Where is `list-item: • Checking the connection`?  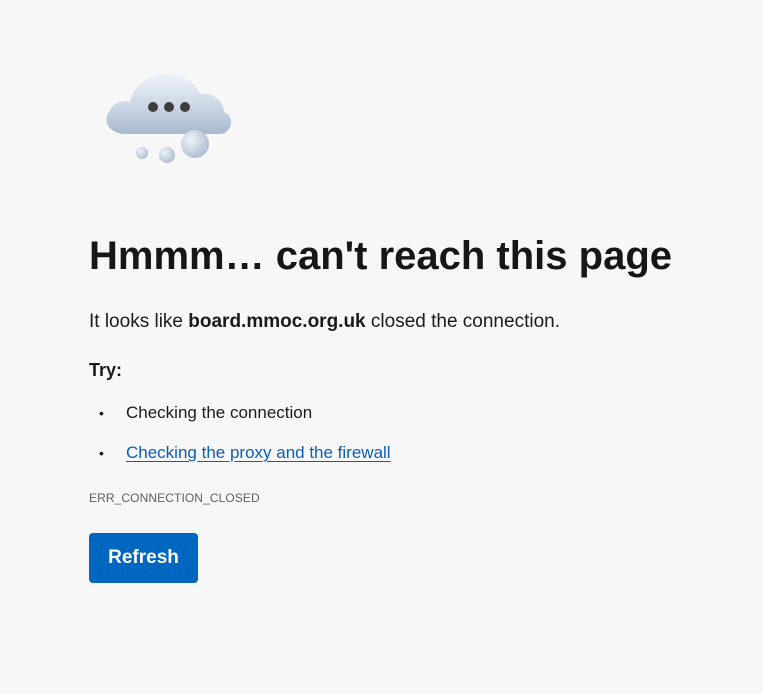 list-item: • Checking the connection is located at coordinates (240, 420).